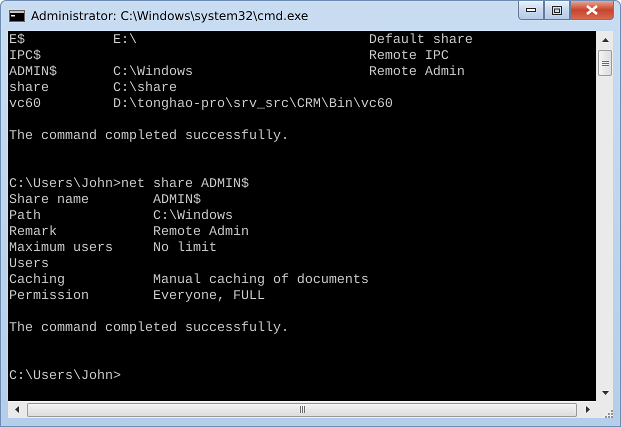  Describe the element at coordinates (16, 409) in the screenshot. I see `scroll-left-icon` at that location.